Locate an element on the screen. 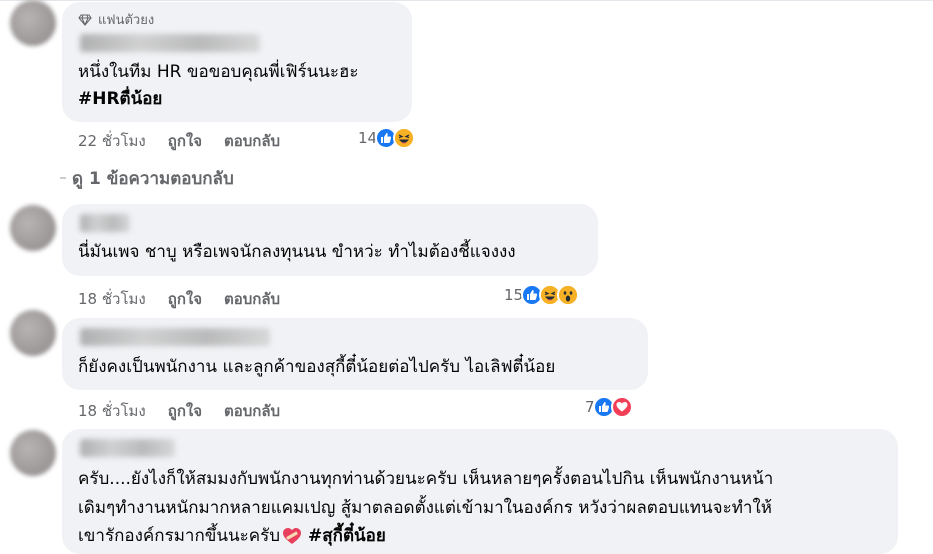 The width and height of the screenshot is (933, 554). reaction-summary: 14 is located at coordinates (387, 138).